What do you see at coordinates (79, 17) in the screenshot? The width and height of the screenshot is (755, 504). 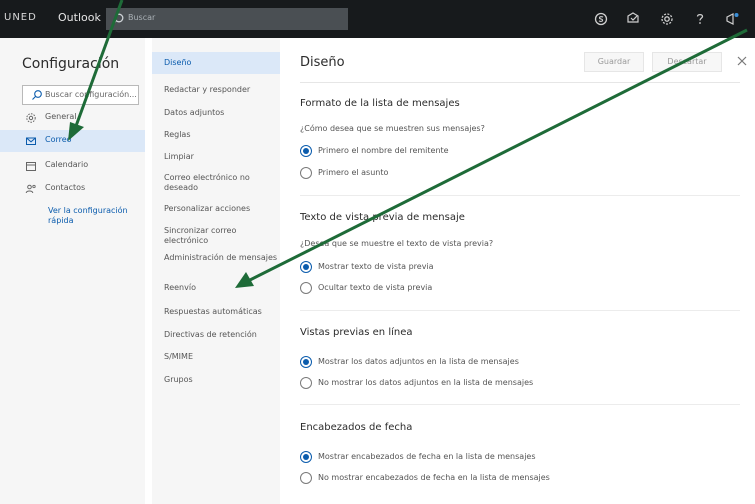 I see `app-name: Outlook` at bounding box center [79, 17].